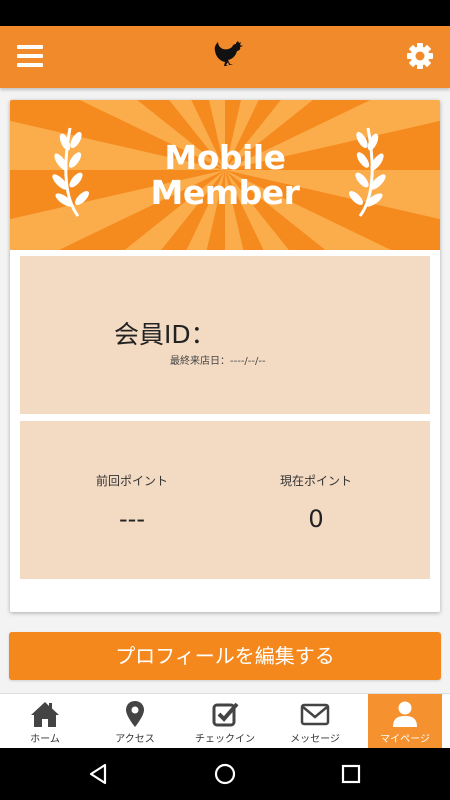 The image size is (450, 800). I want to click on app-header, so click(225, 57).